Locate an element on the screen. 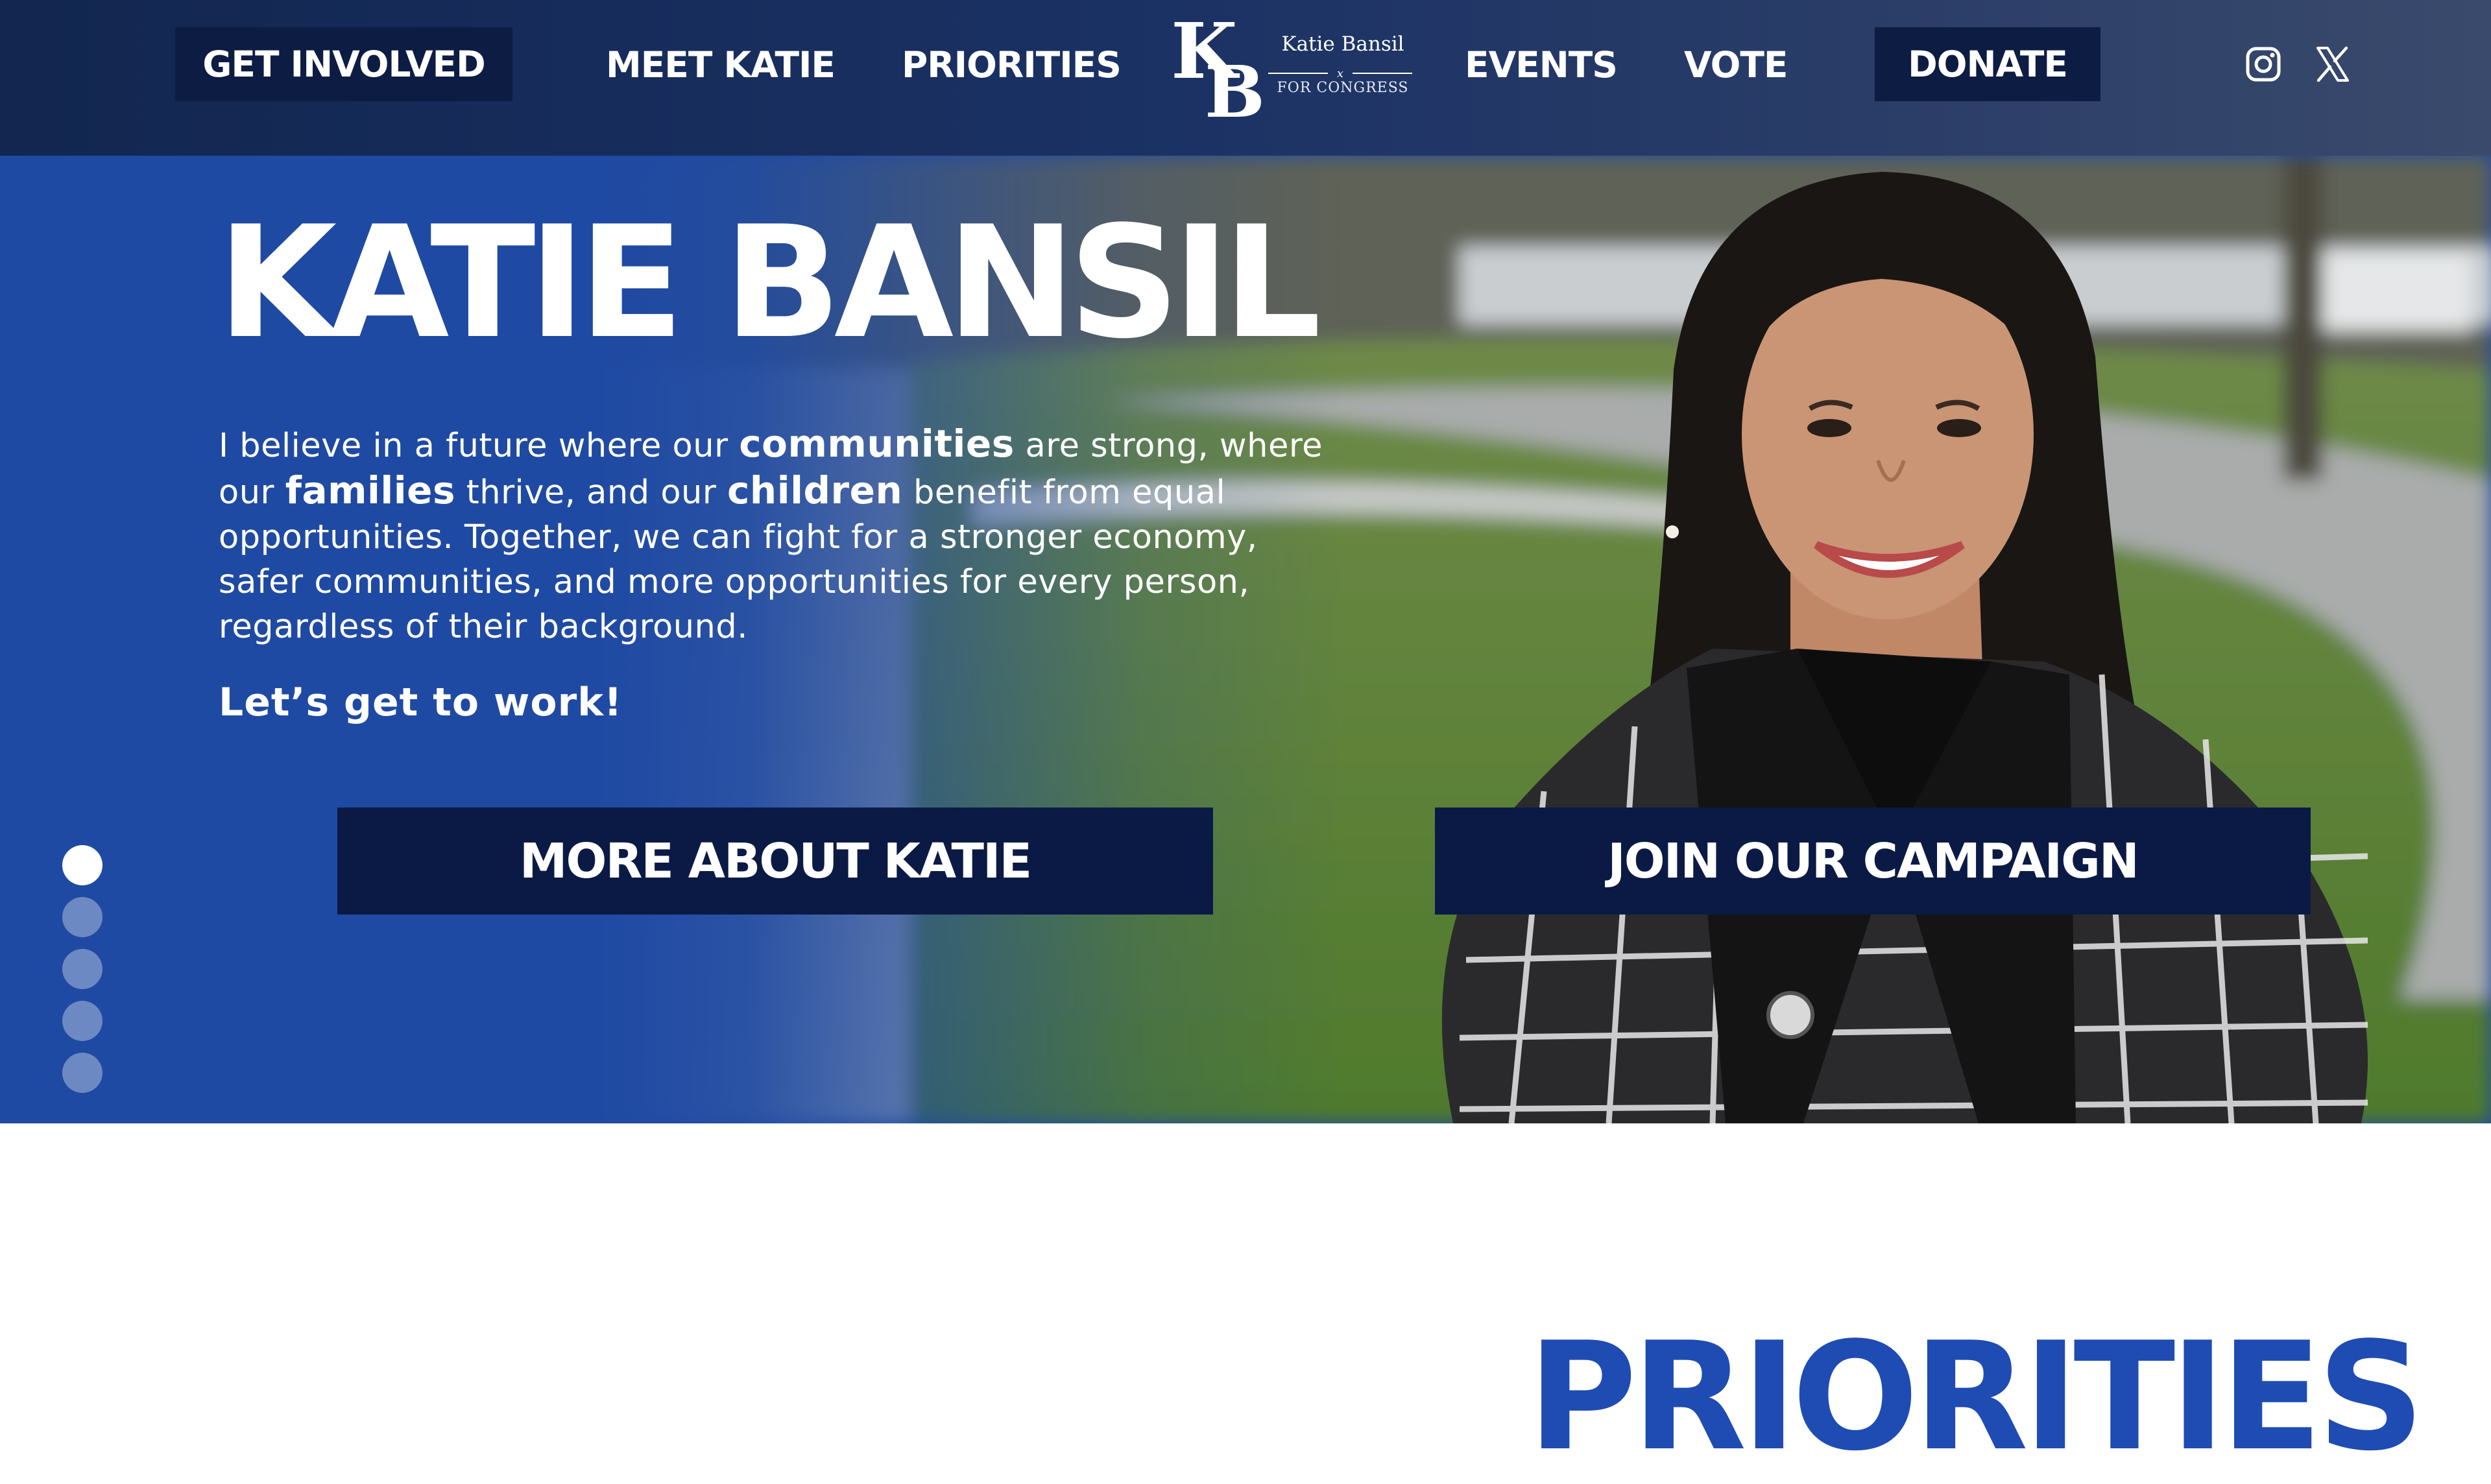 The height and width of the screenshot is (1484, 2491). more-about-katie-button: MORE ABOUT KATIE is located at coordinates (775, 862).